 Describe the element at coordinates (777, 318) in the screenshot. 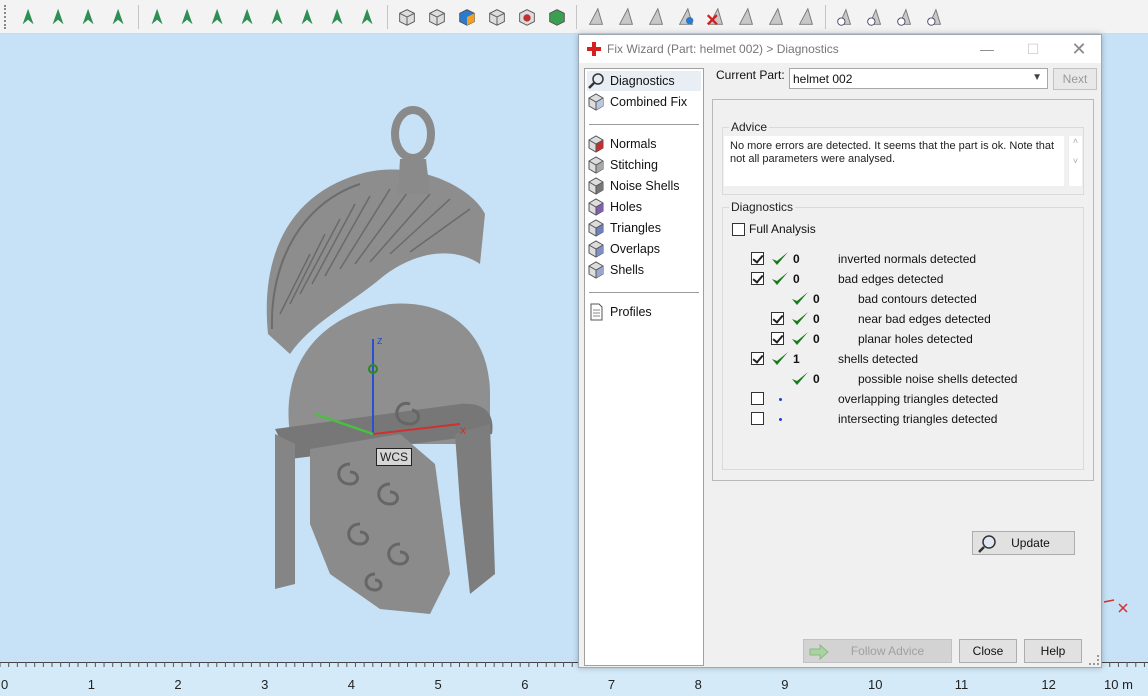

I see `near-bad-edges-detected-checkbox` at that location.